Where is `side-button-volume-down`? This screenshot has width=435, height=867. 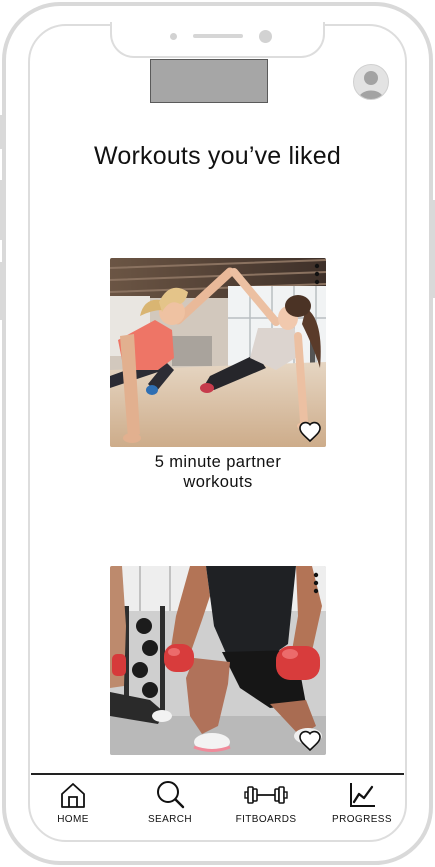 side-button-volume-down is located at coordinates (1, 291).